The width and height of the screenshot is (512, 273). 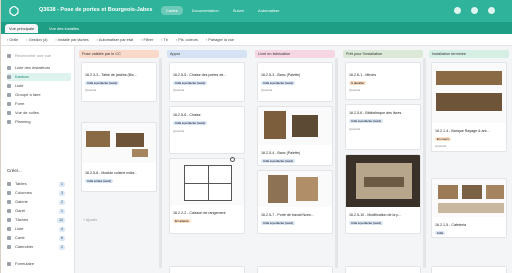 I want to click on help-icon, so click(x=457, y=10).